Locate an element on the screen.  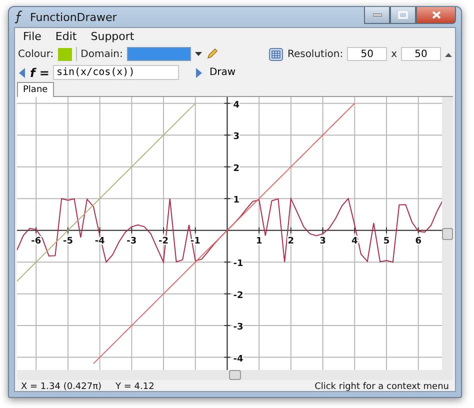
domain-field is located at coordinates (158, 54).